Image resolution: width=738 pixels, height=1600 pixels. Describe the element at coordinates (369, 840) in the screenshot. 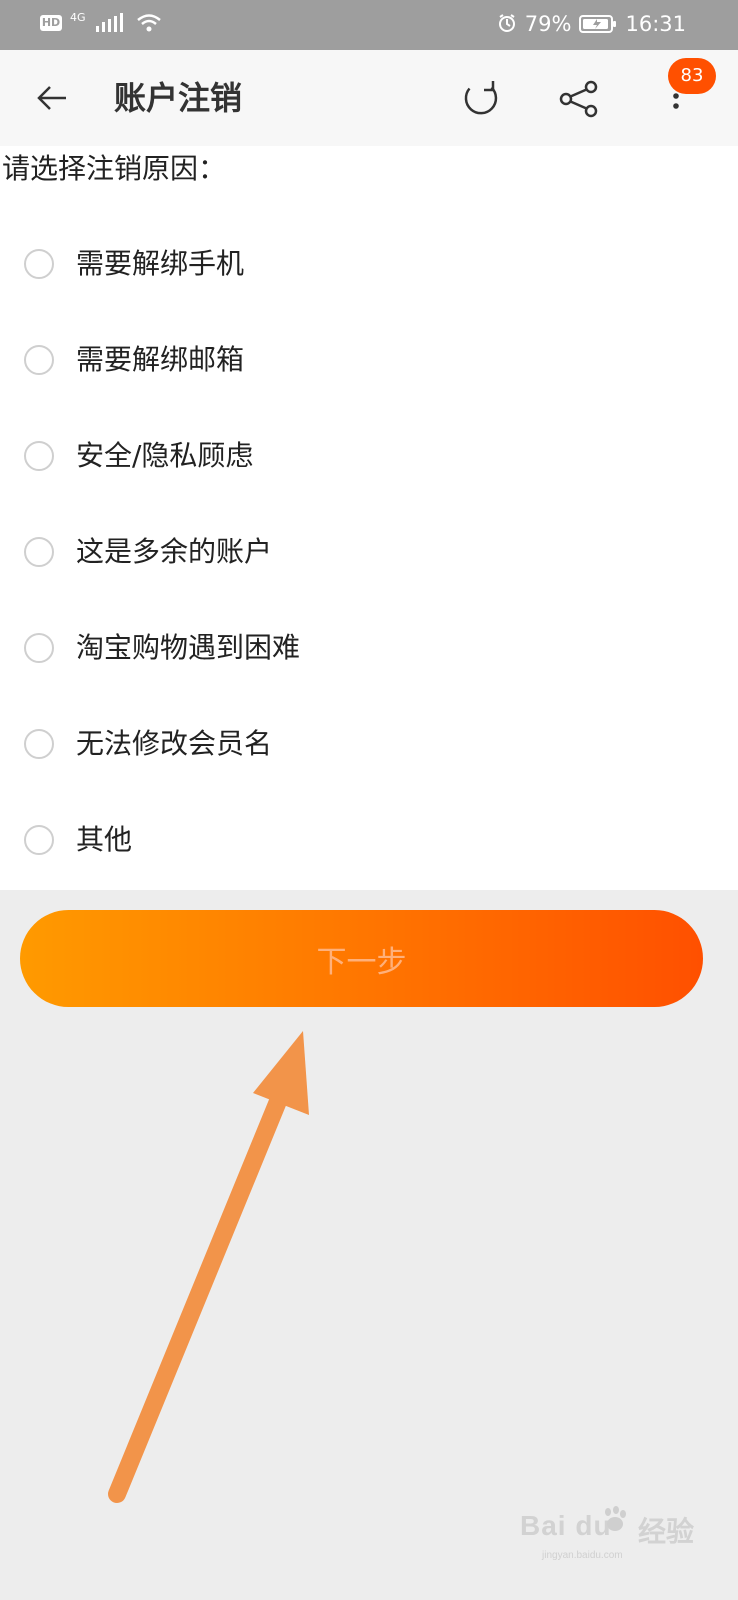

I see `reason-option: 其他` at that location.